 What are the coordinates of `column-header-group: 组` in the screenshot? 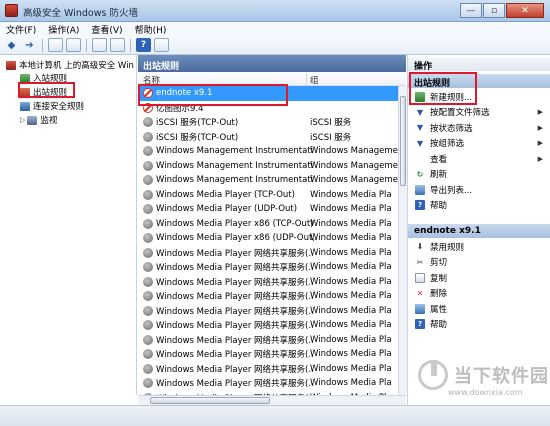 It's located at (314, 80).